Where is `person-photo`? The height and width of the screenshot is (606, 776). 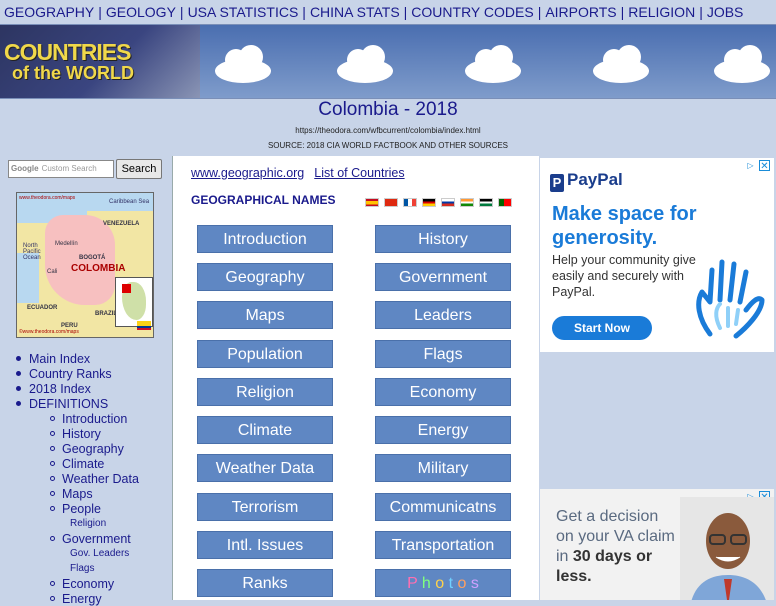 person-photo is located at coordinates (727, 548).